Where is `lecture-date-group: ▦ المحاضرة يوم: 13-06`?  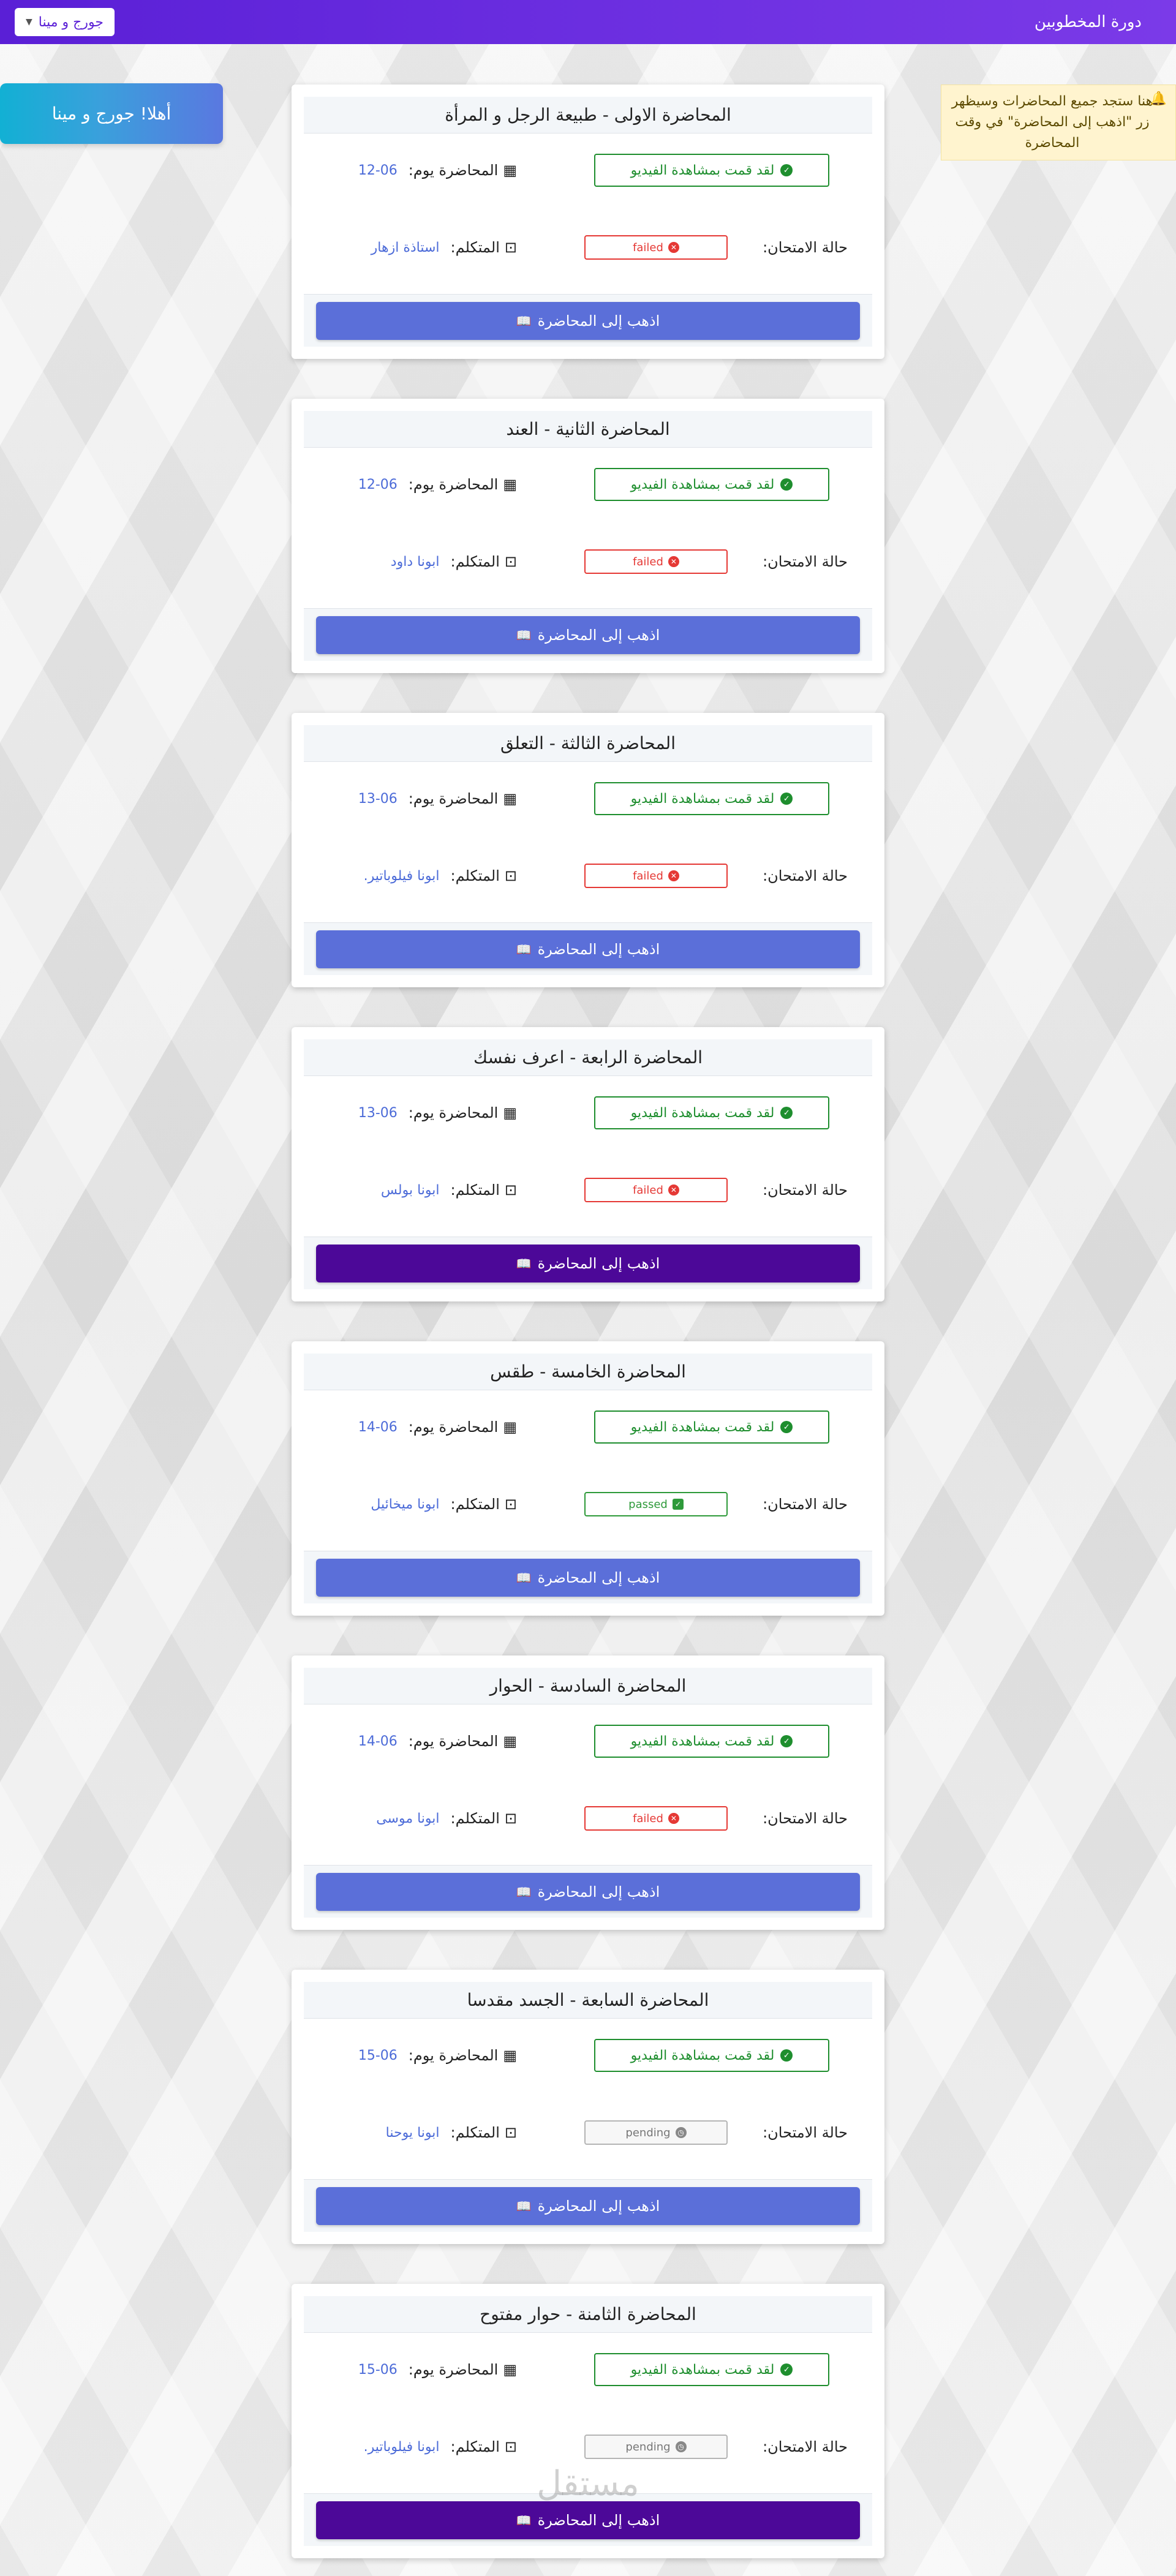
lecture-date-group: ▦ المحاضرة يوم: 13-06 is located at coordinates (438, 1112).